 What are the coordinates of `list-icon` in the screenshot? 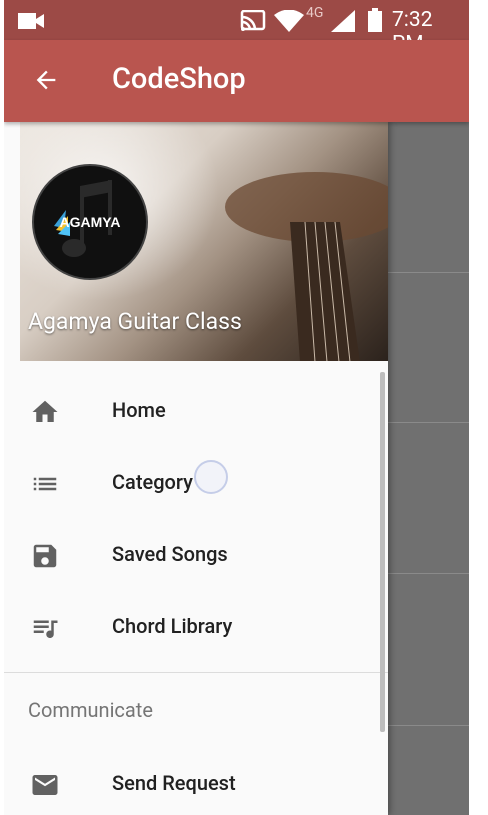 It's located at (45, 484).